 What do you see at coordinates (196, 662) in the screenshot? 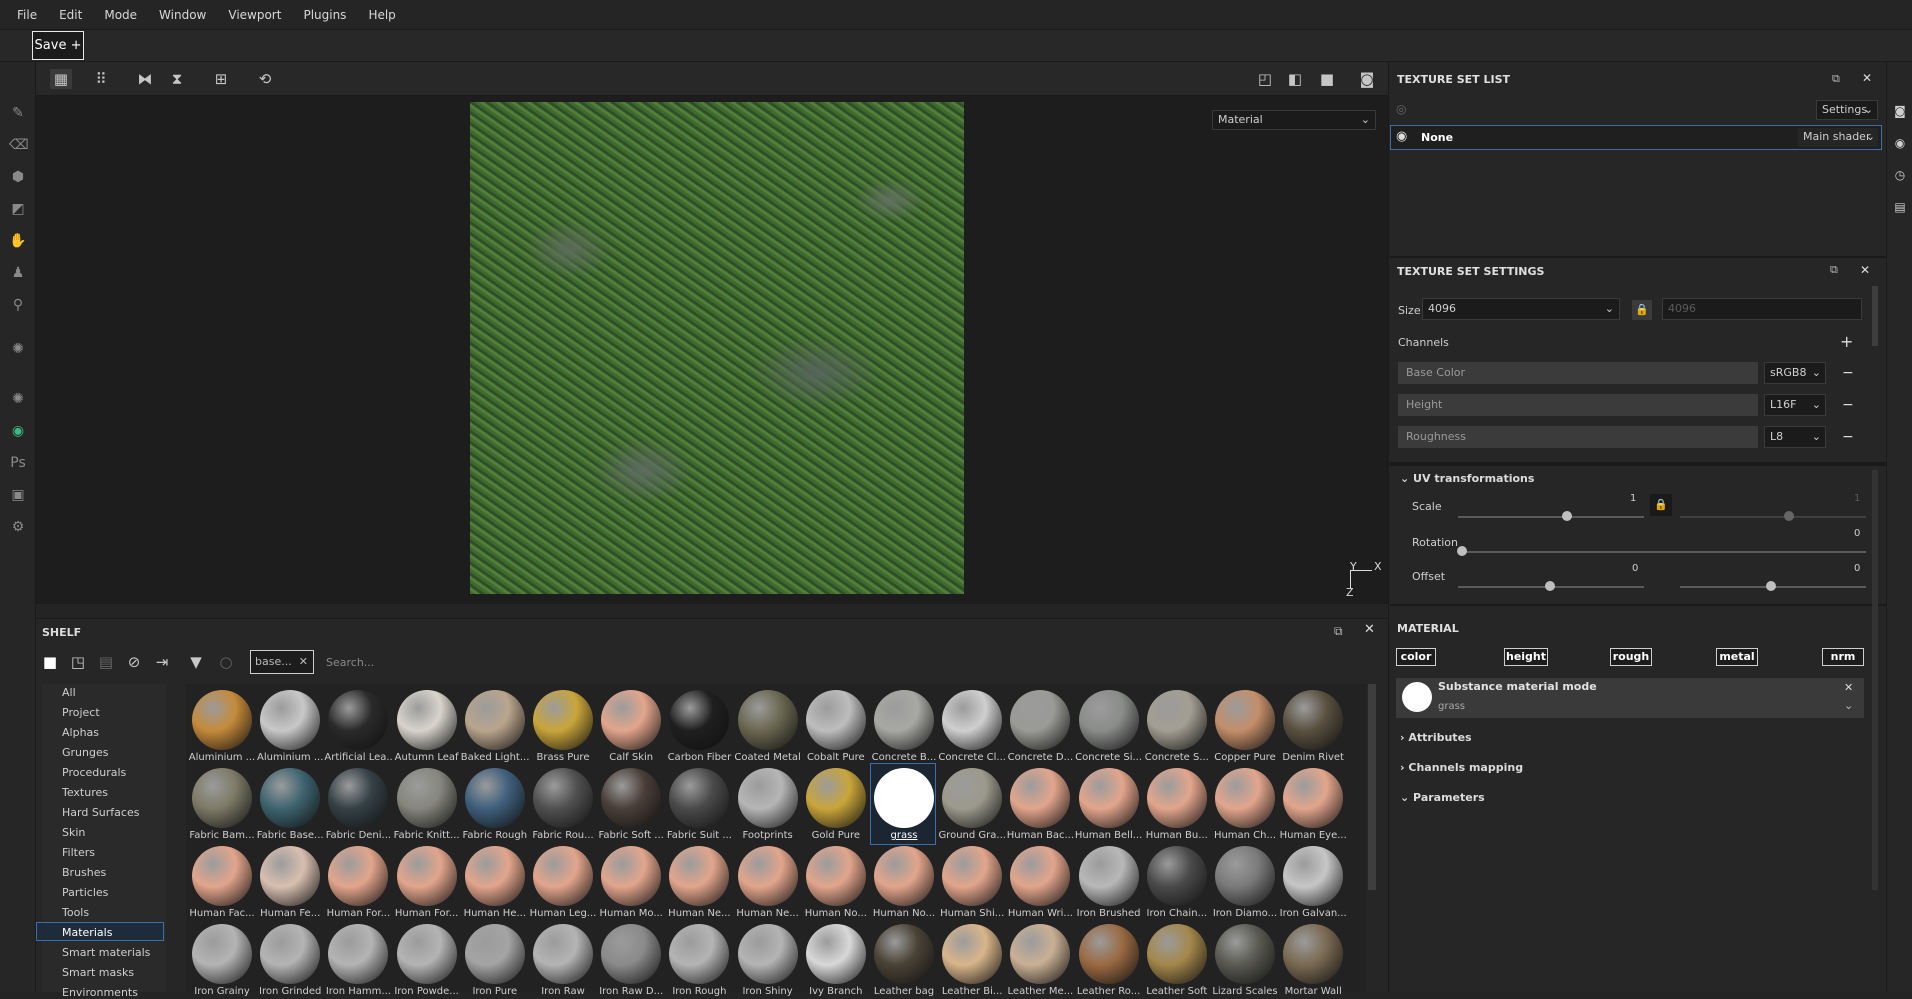
I see `filter-icon: ▼` at bounding box center [196, 662].